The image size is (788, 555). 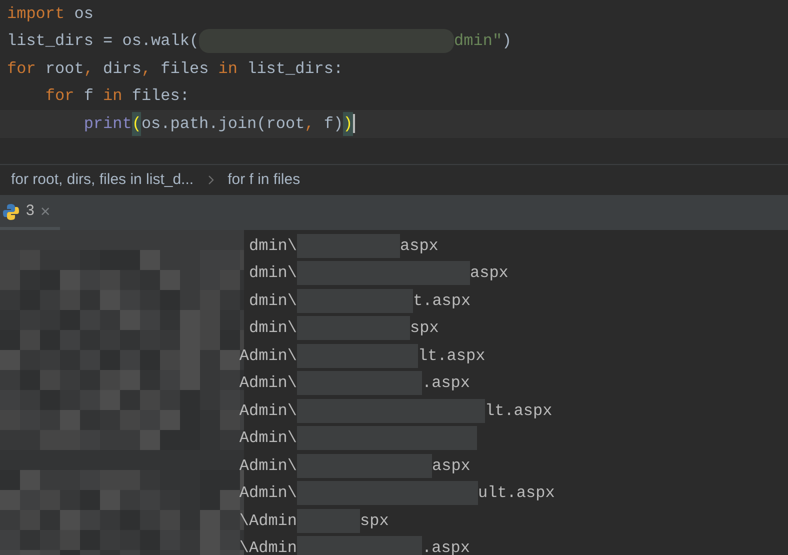 What do you see at coordinates (295, 69) in the screenshot?
I see `code-token: list_dirs:` at bounding box center [295, 69].